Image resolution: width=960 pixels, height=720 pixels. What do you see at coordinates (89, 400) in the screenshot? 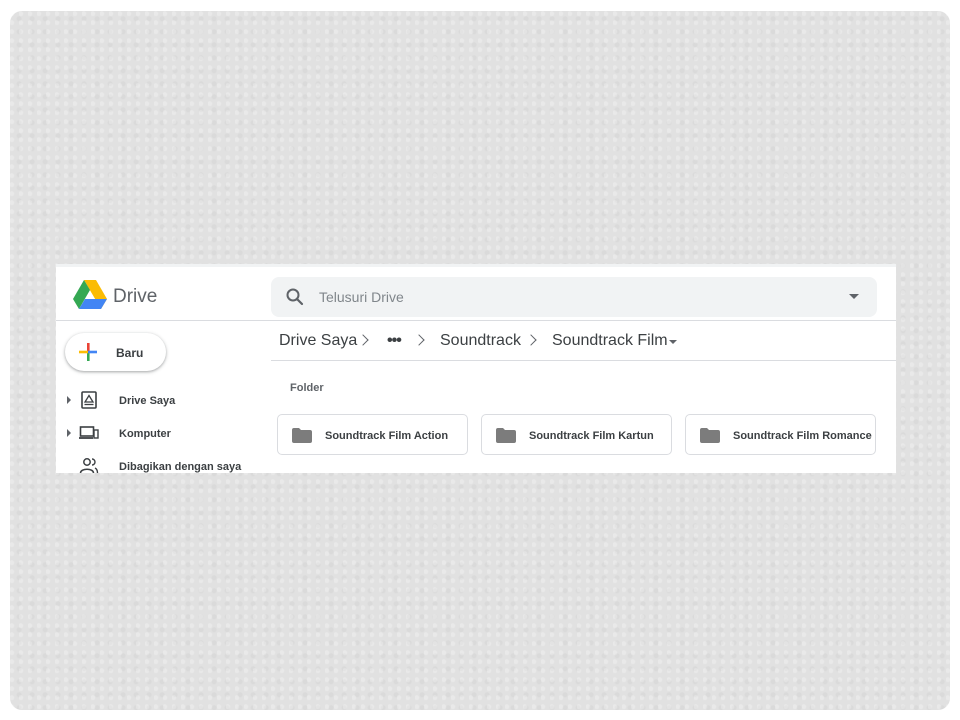
I see `drive-icon` at bounding box center [89, 400].